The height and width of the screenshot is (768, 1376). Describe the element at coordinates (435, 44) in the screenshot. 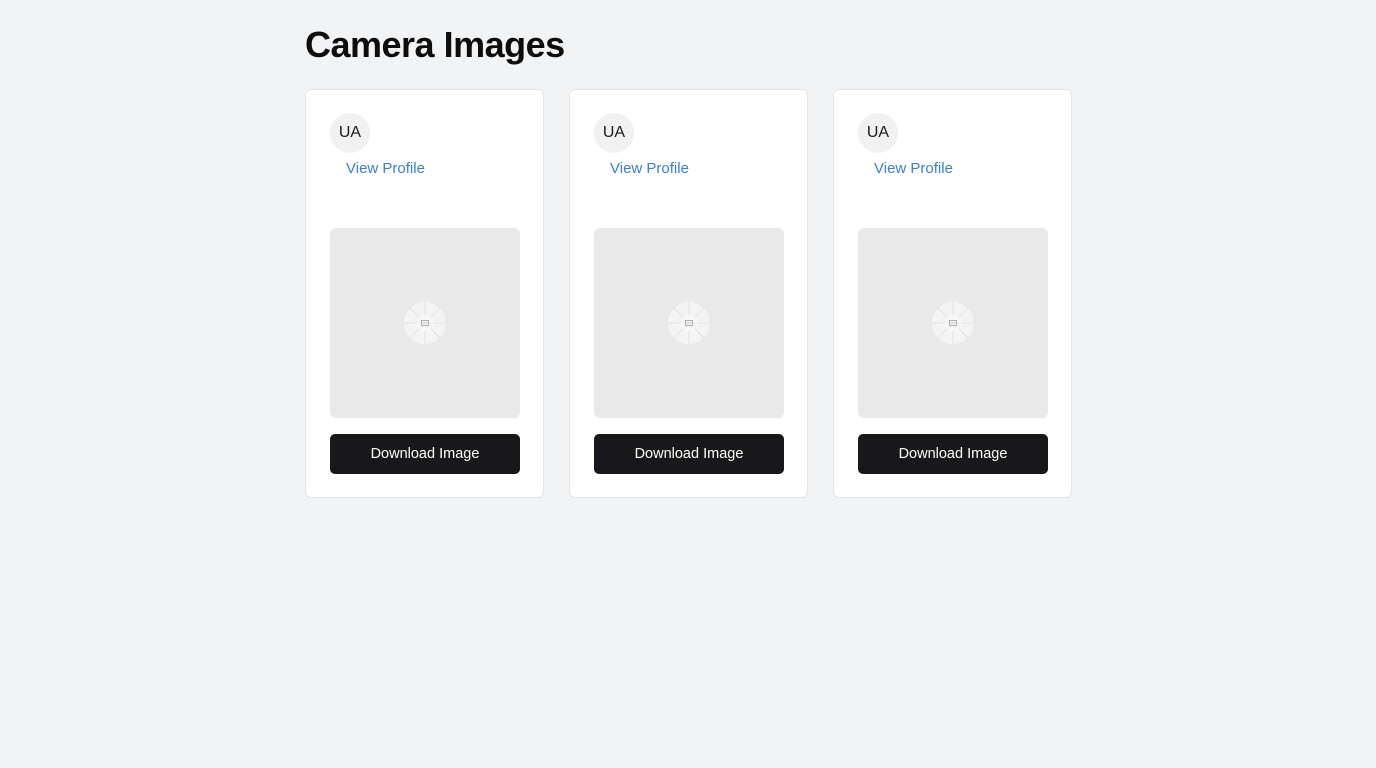

I see `page-title: Camera Images` at that location.